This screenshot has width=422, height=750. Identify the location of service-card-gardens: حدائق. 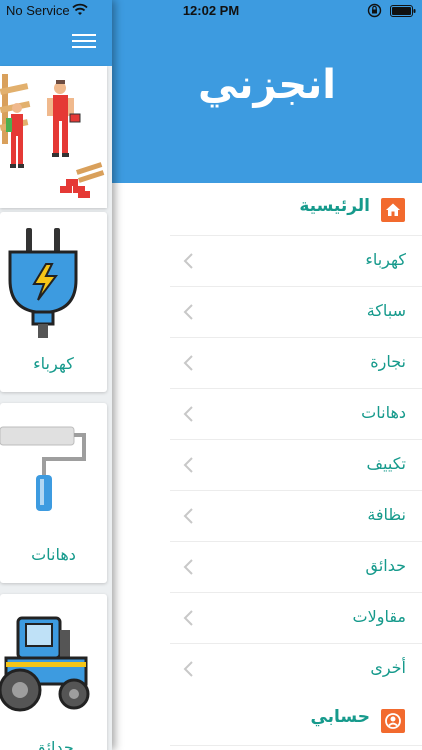
(53, 672).